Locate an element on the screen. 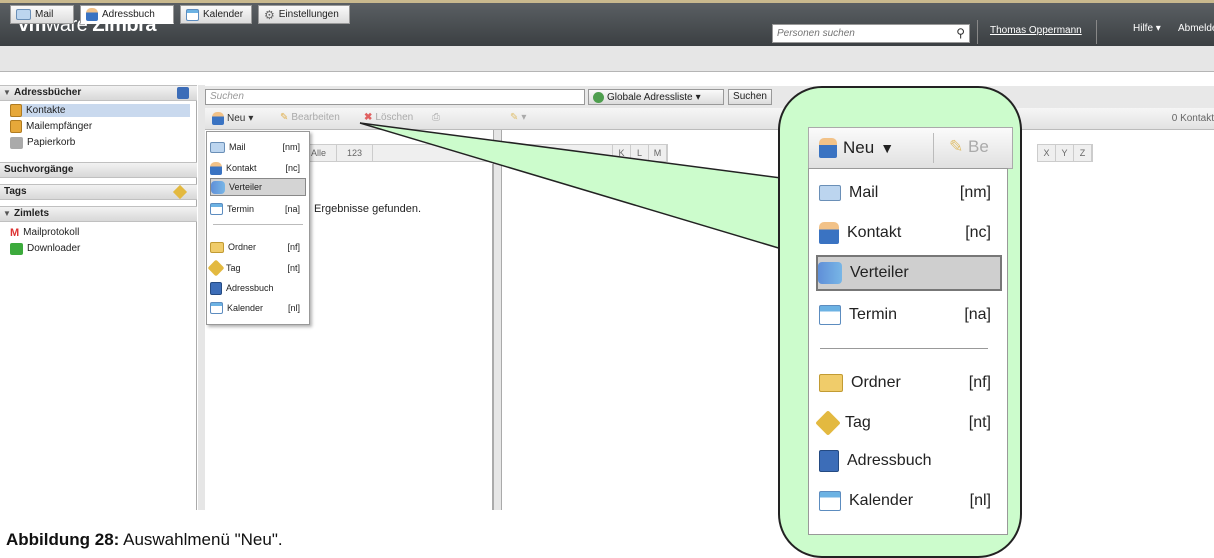 The height and width of the screenshot is (558, 1214). divider is located at coordinates (933, 148).